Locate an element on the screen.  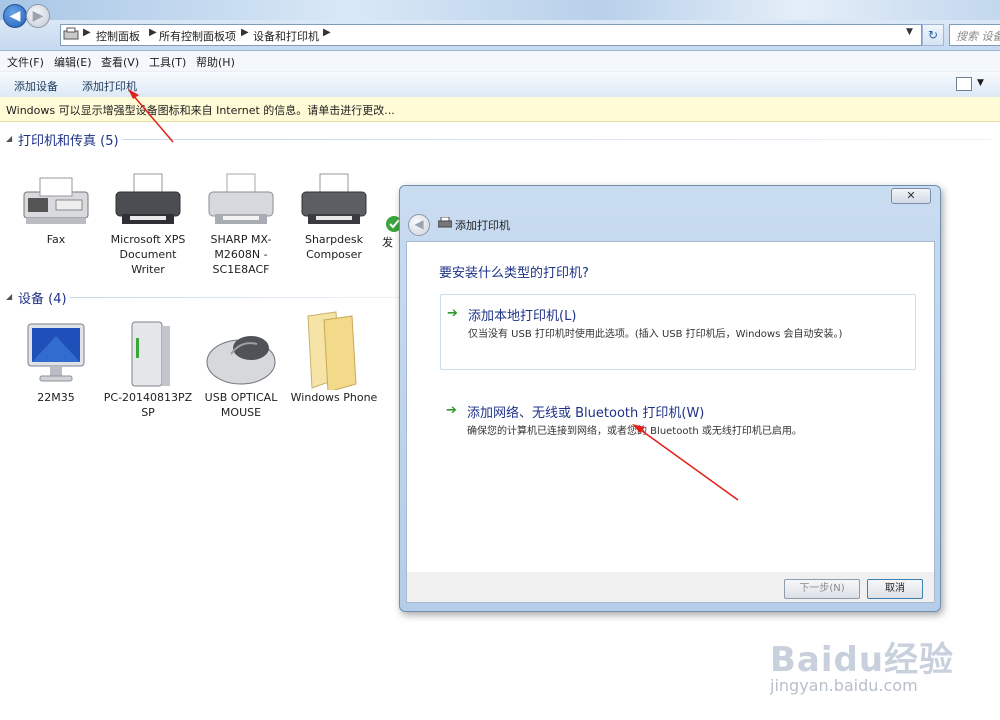
view-dropdown-icon: ▼ is located at coordinates (980, 83).